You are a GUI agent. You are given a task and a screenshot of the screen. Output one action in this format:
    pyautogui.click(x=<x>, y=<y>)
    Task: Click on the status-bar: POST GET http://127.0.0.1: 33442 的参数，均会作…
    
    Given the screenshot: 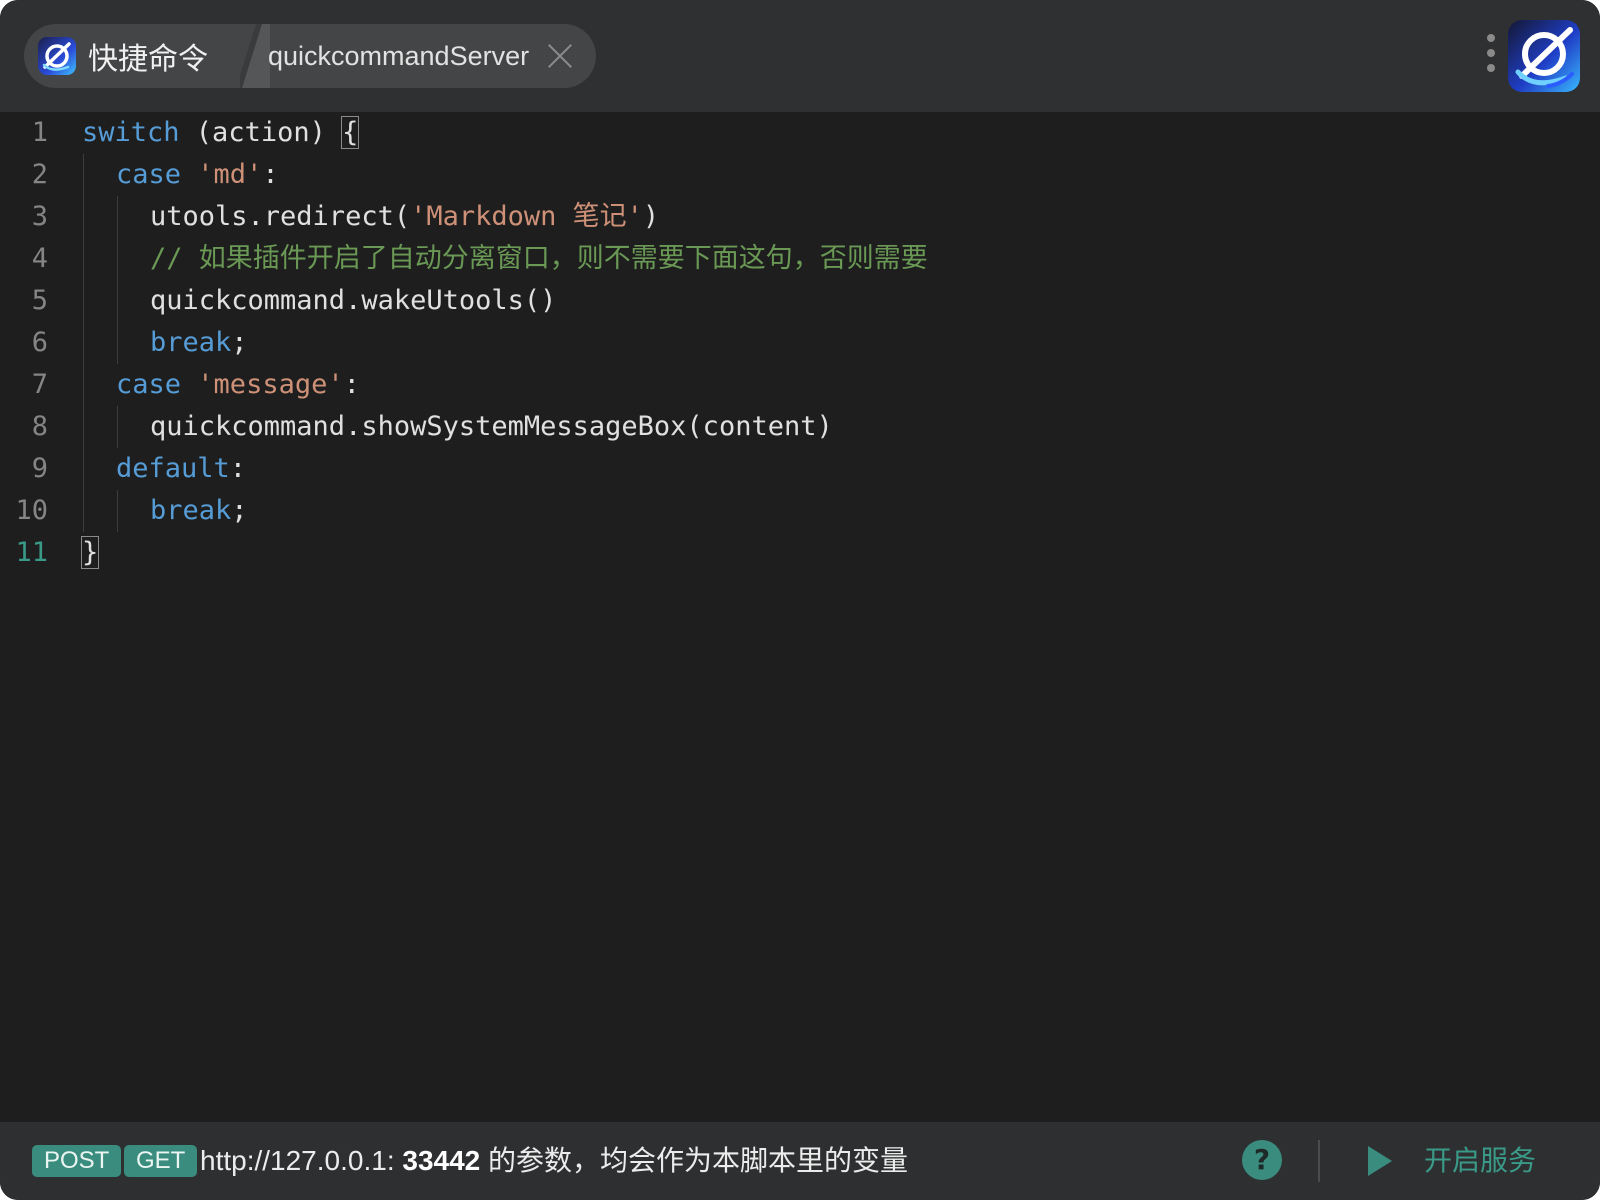 What is the action you would take?
    pyautogui.click(x=800, y=1161)
    